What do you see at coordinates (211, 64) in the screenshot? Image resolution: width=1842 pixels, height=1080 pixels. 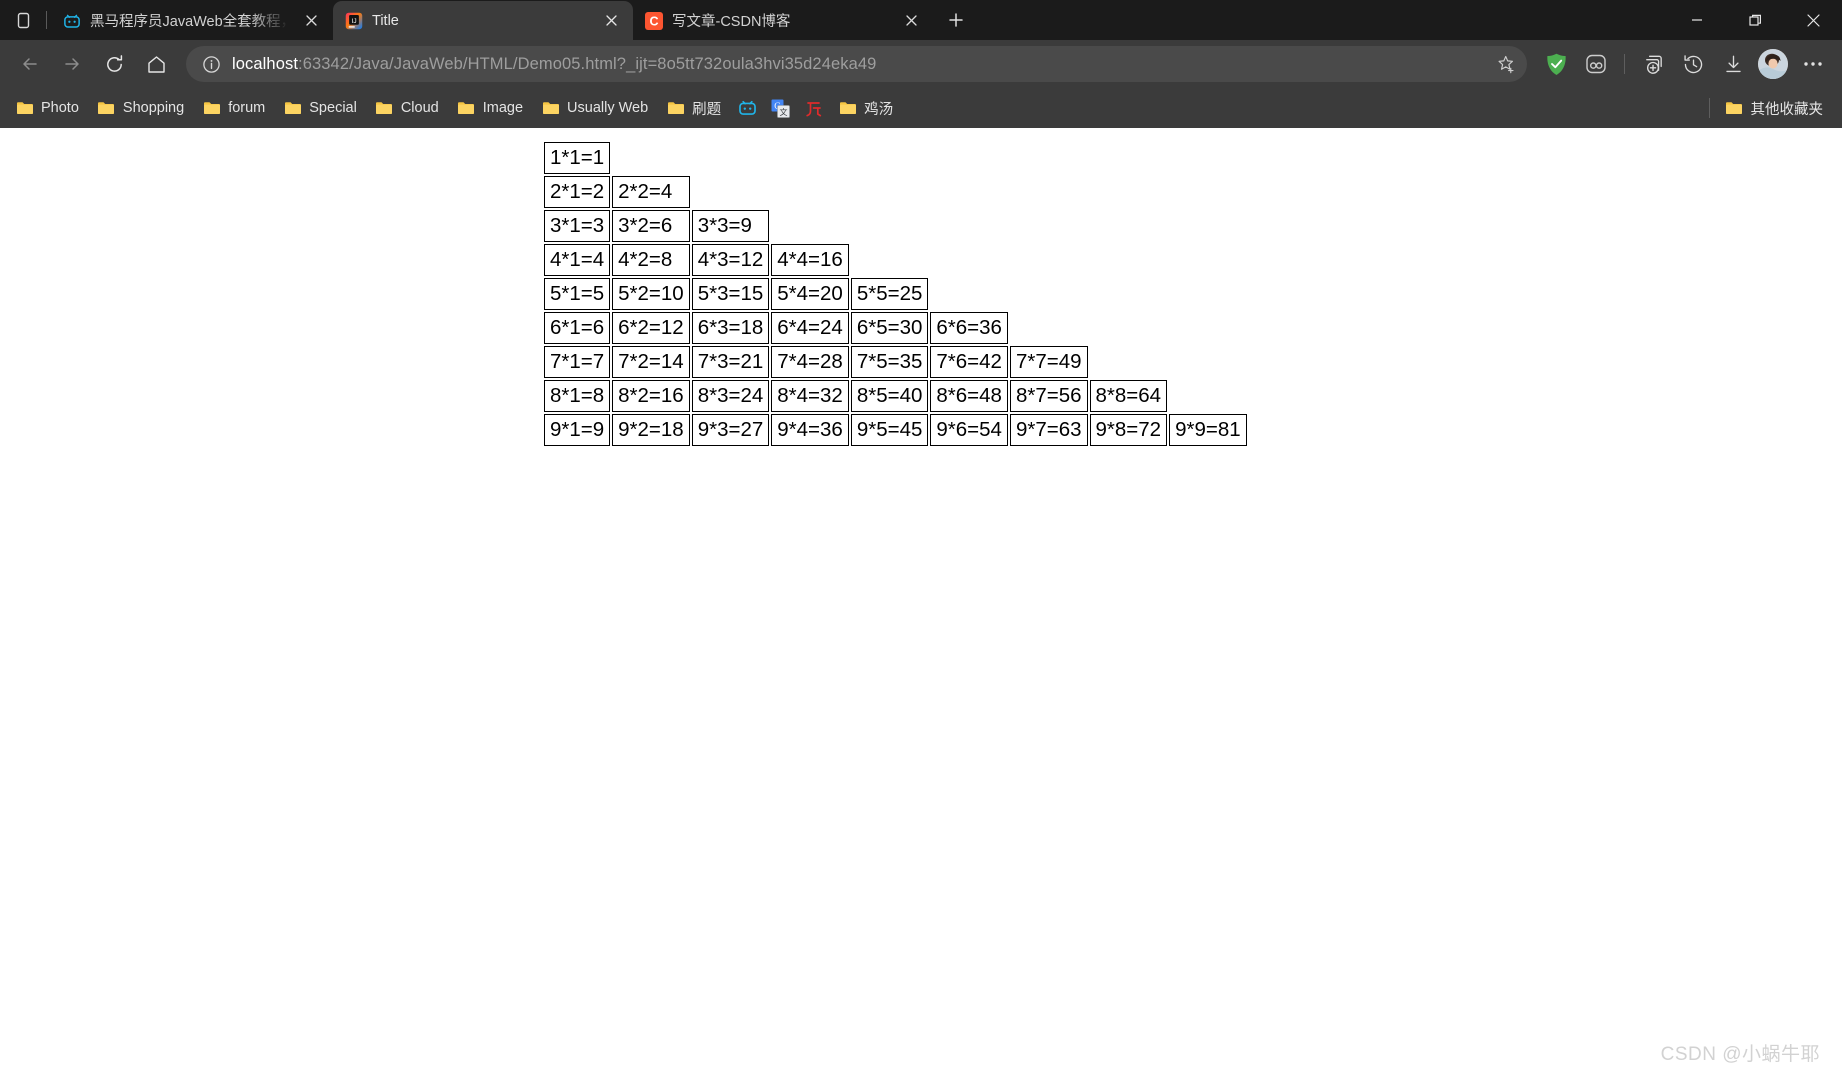 I see `info-circle-icon` at bounding box center [211, 64].